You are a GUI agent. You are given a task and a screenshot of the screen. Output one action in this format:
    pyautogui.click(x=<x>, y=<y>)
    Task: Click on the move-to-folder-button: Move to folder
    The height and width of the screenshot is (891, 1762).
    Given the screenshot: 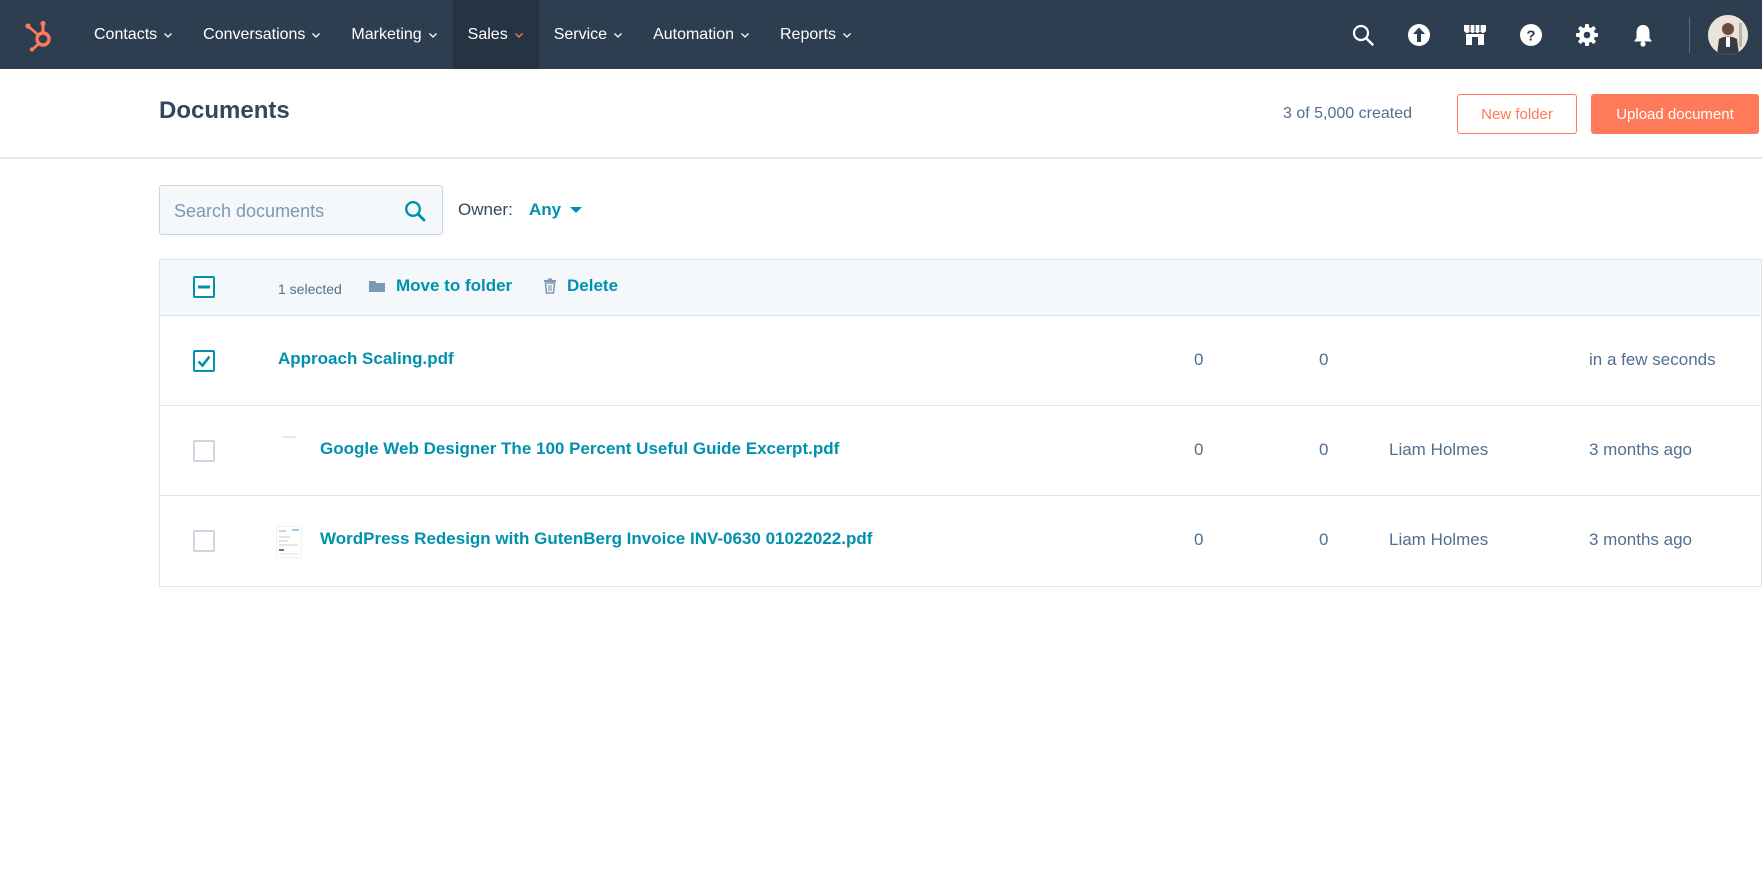 What is the action you would take?
    pyautogui.click(x=440, y=286)
    